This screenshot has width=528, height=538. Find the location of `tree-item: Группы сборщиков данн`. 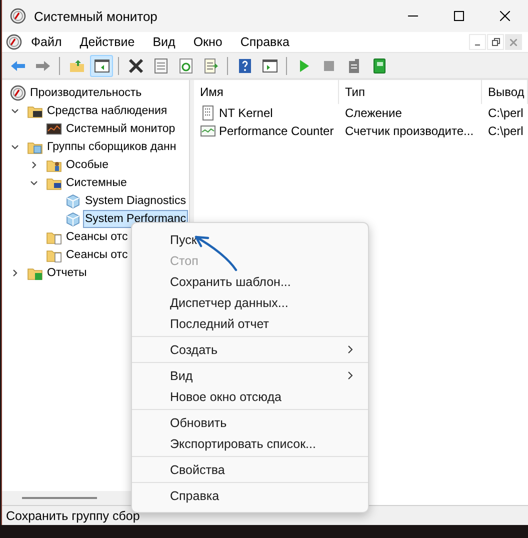

tree-item: Группы сборщиков данн is located at coordinates (111, 147).